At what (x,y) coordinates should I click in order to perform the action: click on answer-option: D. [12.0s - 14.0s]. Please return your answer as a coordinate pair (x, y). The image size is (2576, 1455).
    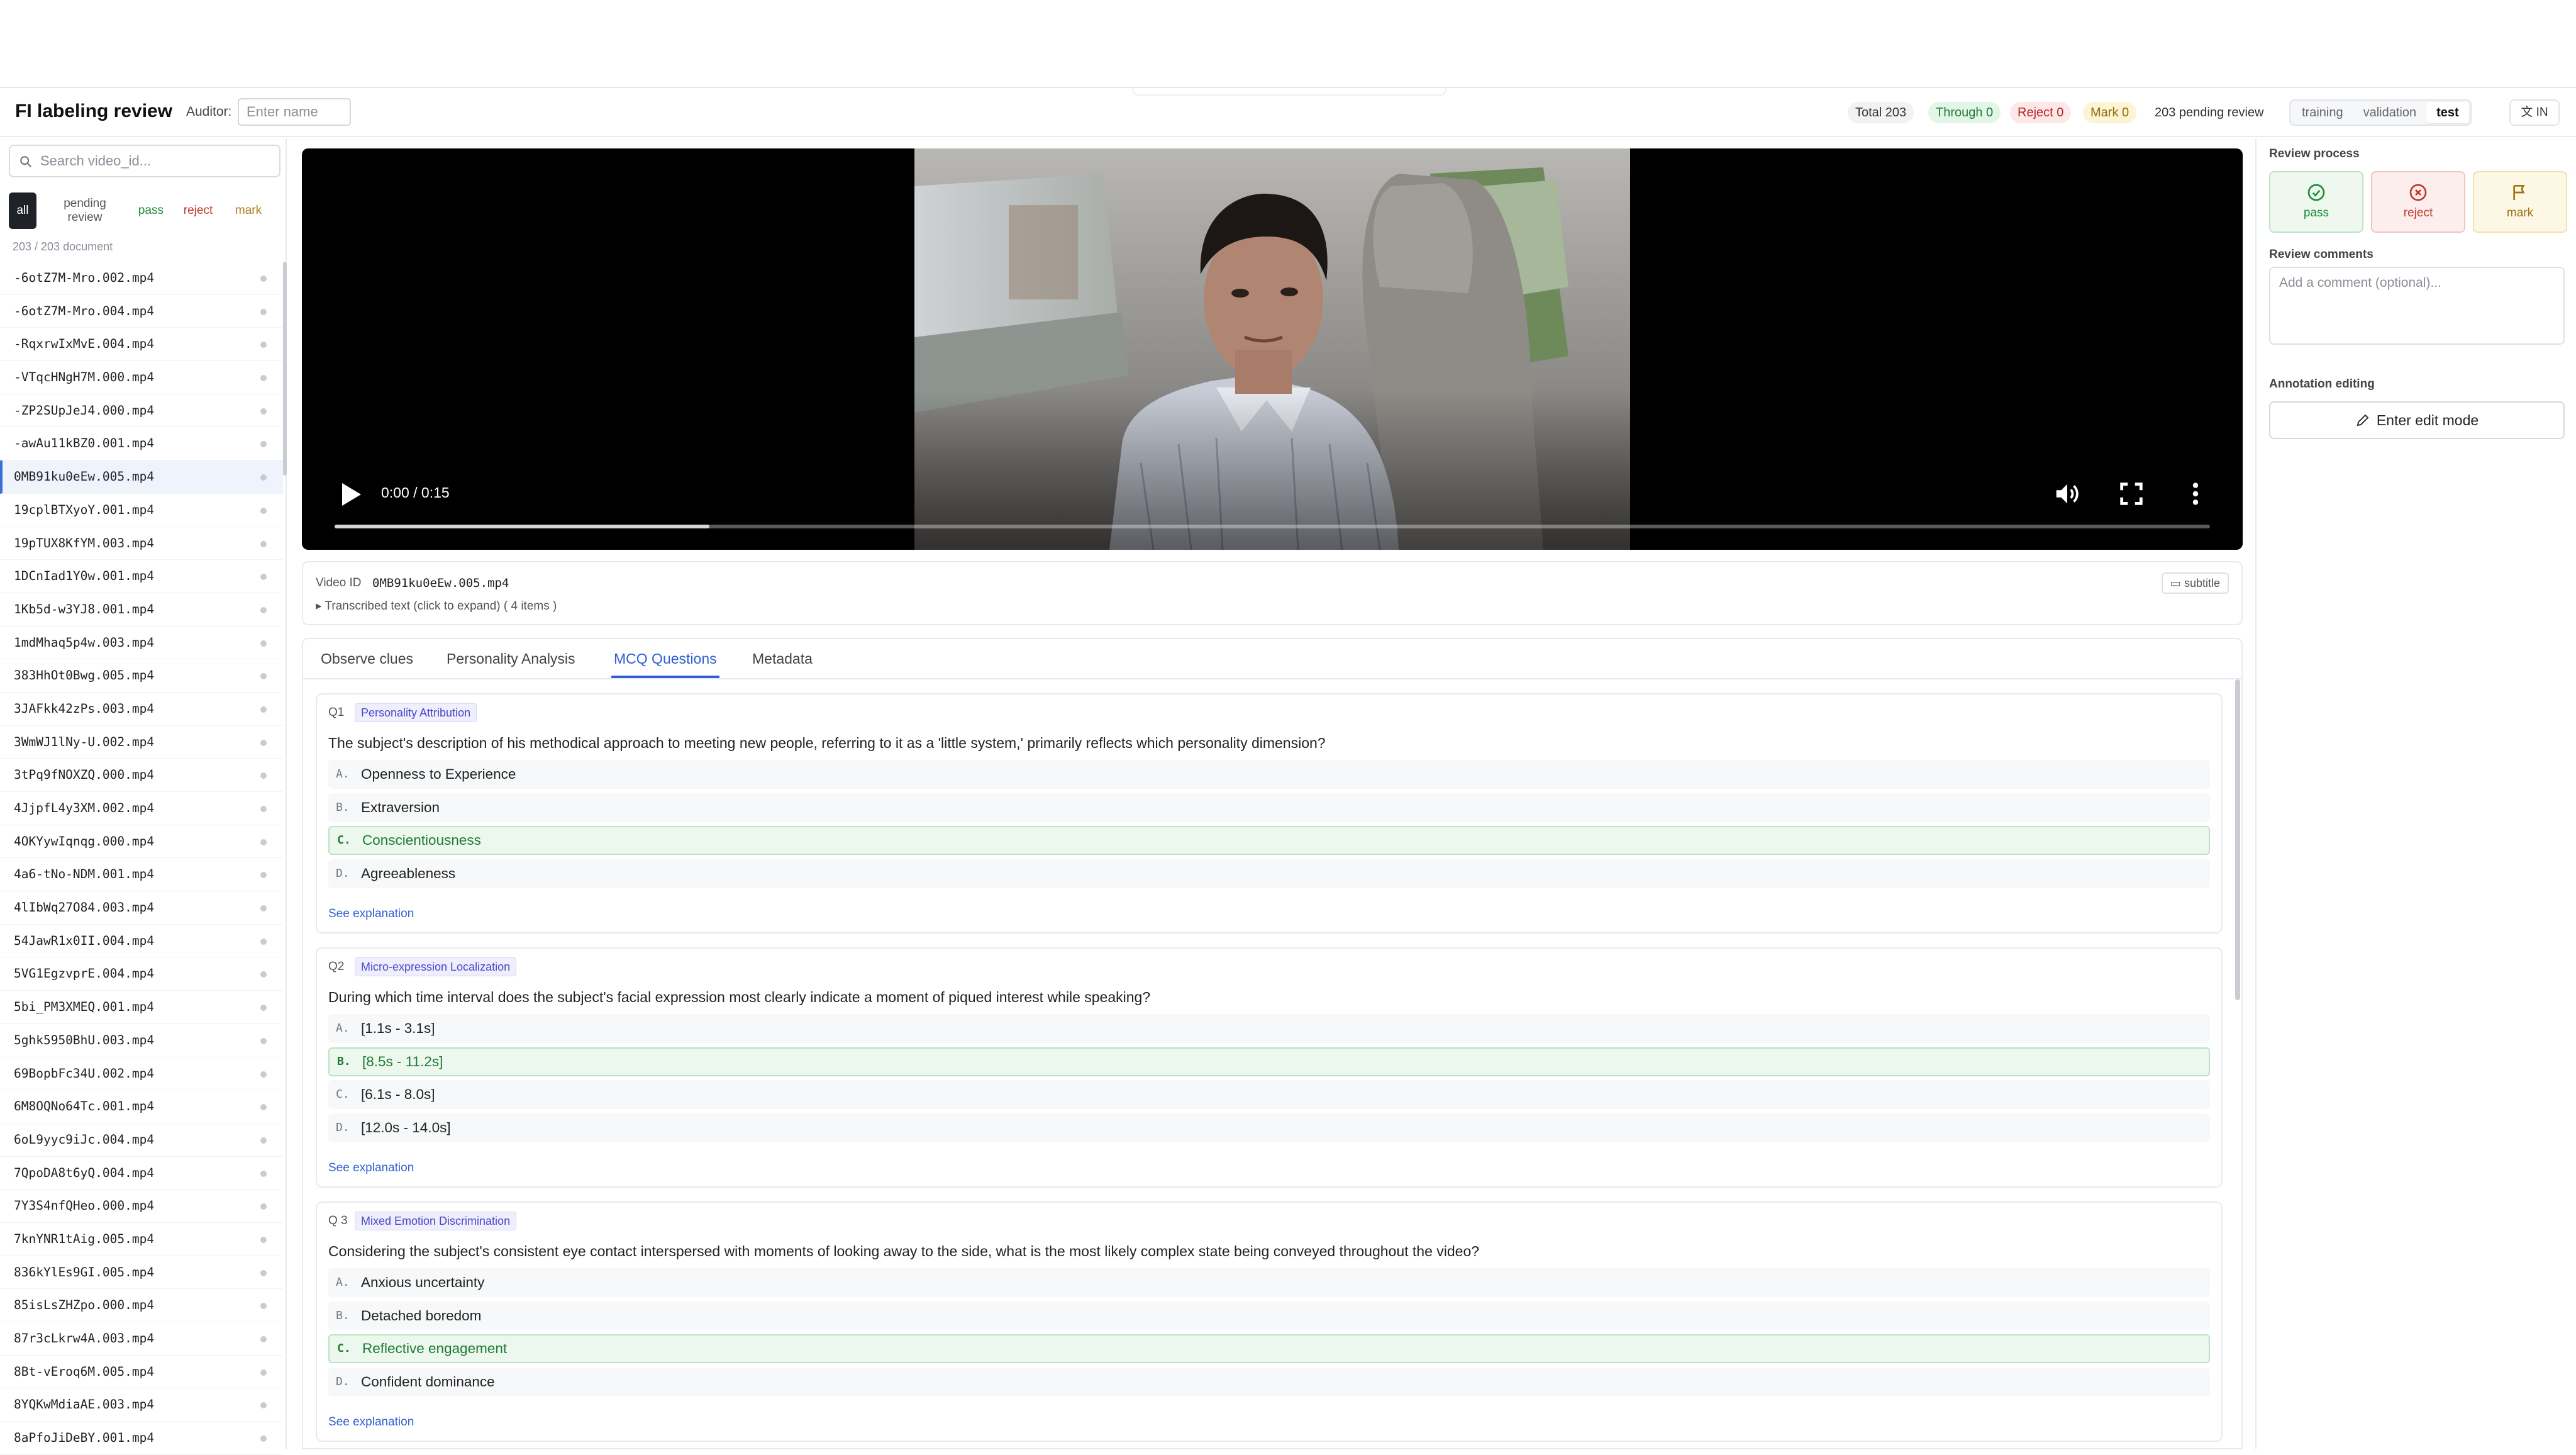
    Looking at the image, I should click on (1269, 1127).